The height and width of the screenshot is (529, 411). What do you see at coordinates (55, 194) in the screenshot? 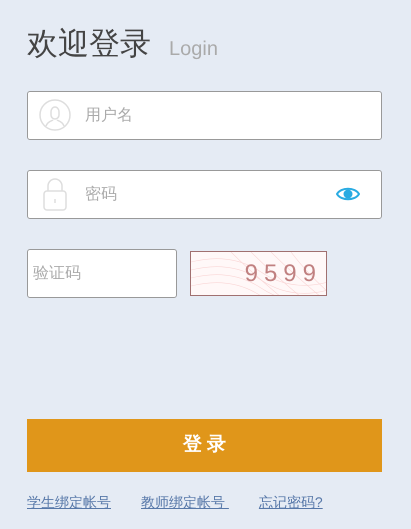
I see `padlock-icon` at bounding box center [55, 194].